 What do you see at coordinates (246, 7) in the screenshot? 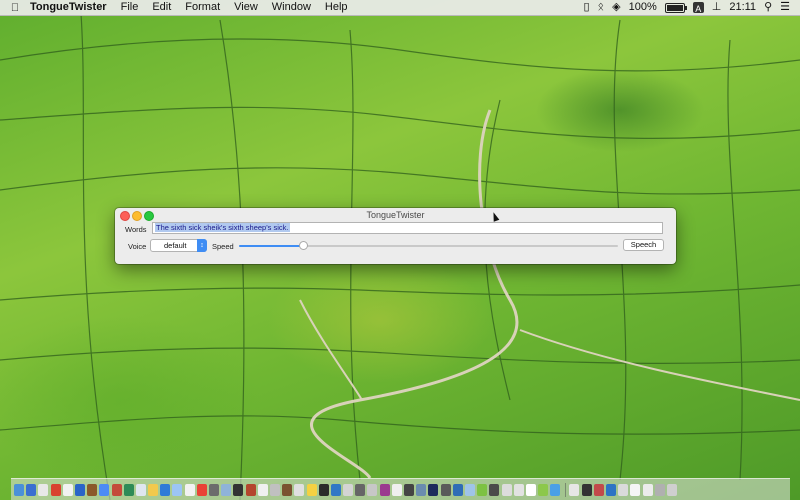
I see `menu-view: View` at bounding box center [246, 7].